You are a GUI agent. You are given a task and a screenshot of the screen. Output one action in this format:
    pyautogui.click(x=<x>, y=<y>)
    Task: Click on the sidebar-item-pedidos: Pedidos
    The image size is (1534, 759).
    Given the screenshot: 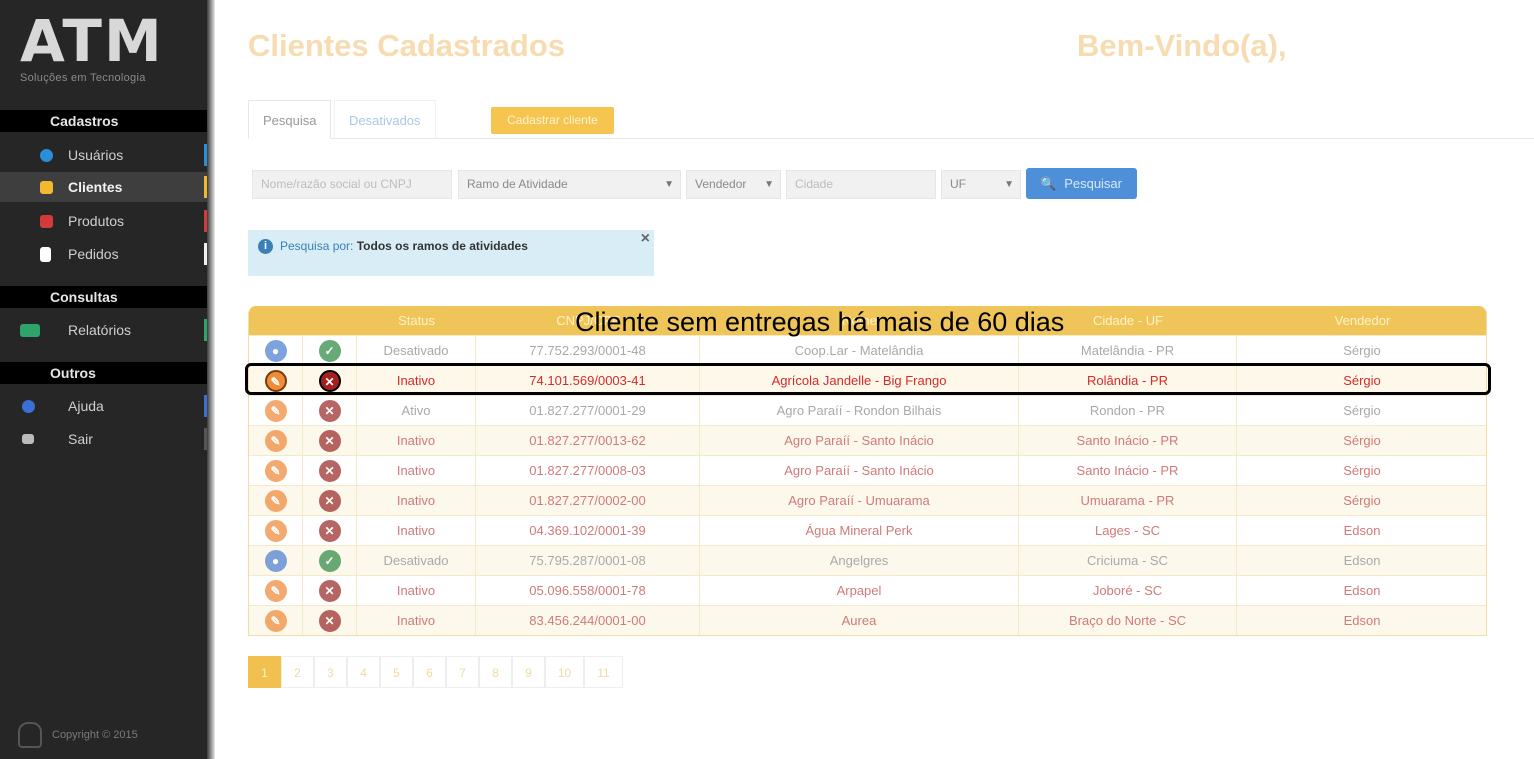 What is the action you would take?
    pyautogui.click(x=105, y=254)
    